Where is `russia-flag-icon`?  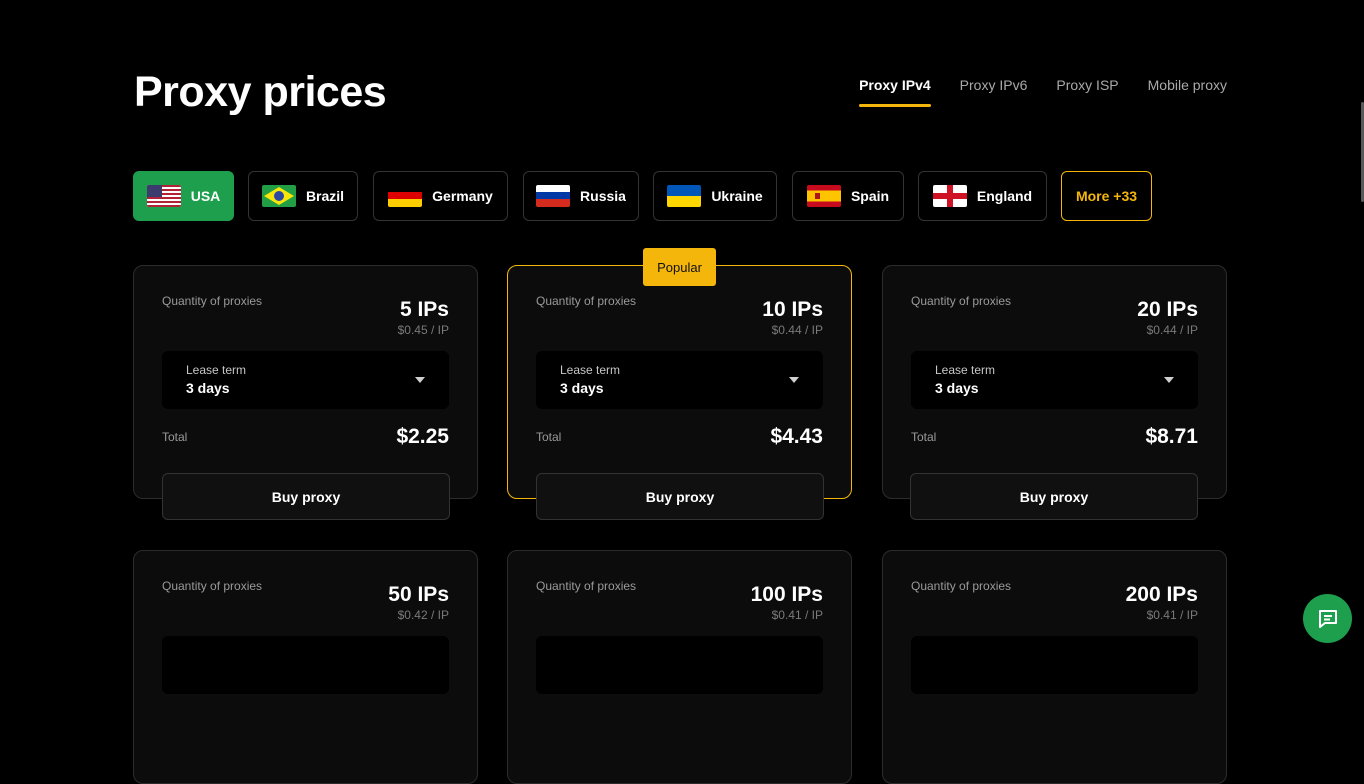
russia-flag-icon is located at coordinates (553, 196).